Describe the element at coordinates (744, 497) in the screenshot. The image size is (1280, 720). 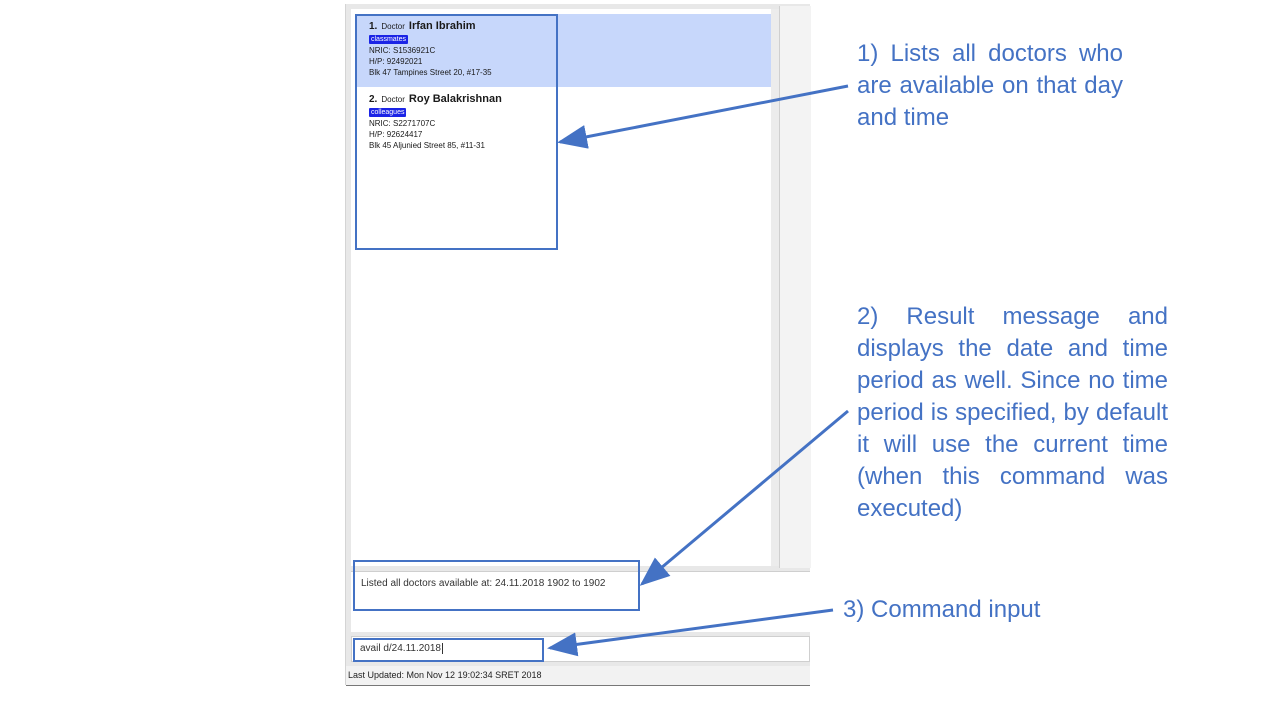
I see `arrow-to-result` at that location.